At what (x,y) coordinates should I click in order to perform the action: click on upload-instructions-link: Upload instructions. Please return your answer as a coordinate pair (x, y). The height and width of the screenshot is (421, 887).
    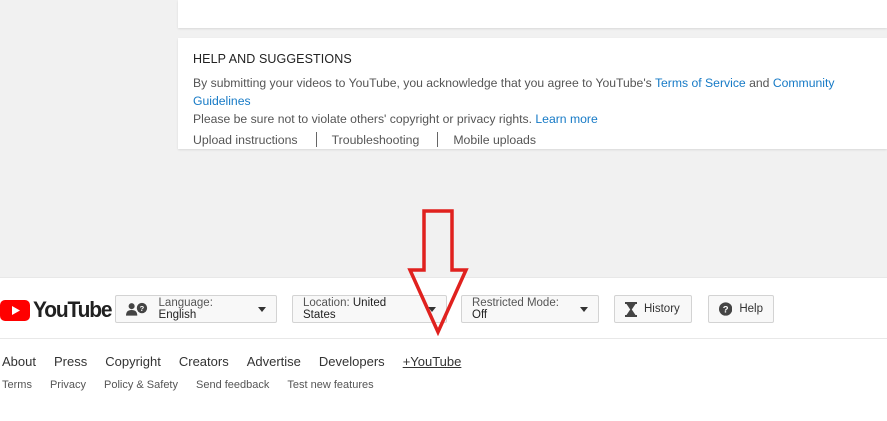
    Looking at the image, I should click on (245, 140).